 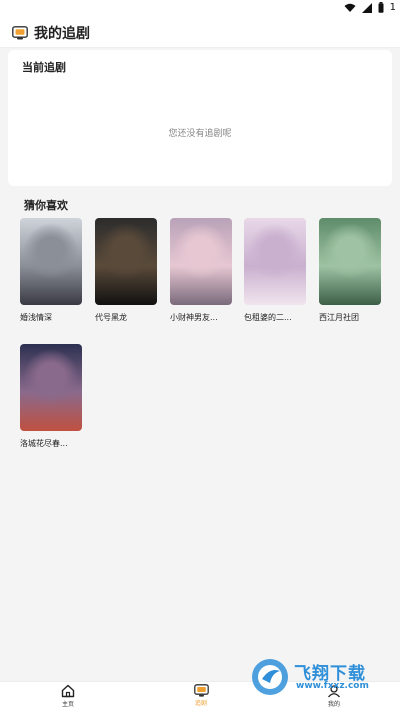 I want to click on battery-icon, so click(x=381, y=7).